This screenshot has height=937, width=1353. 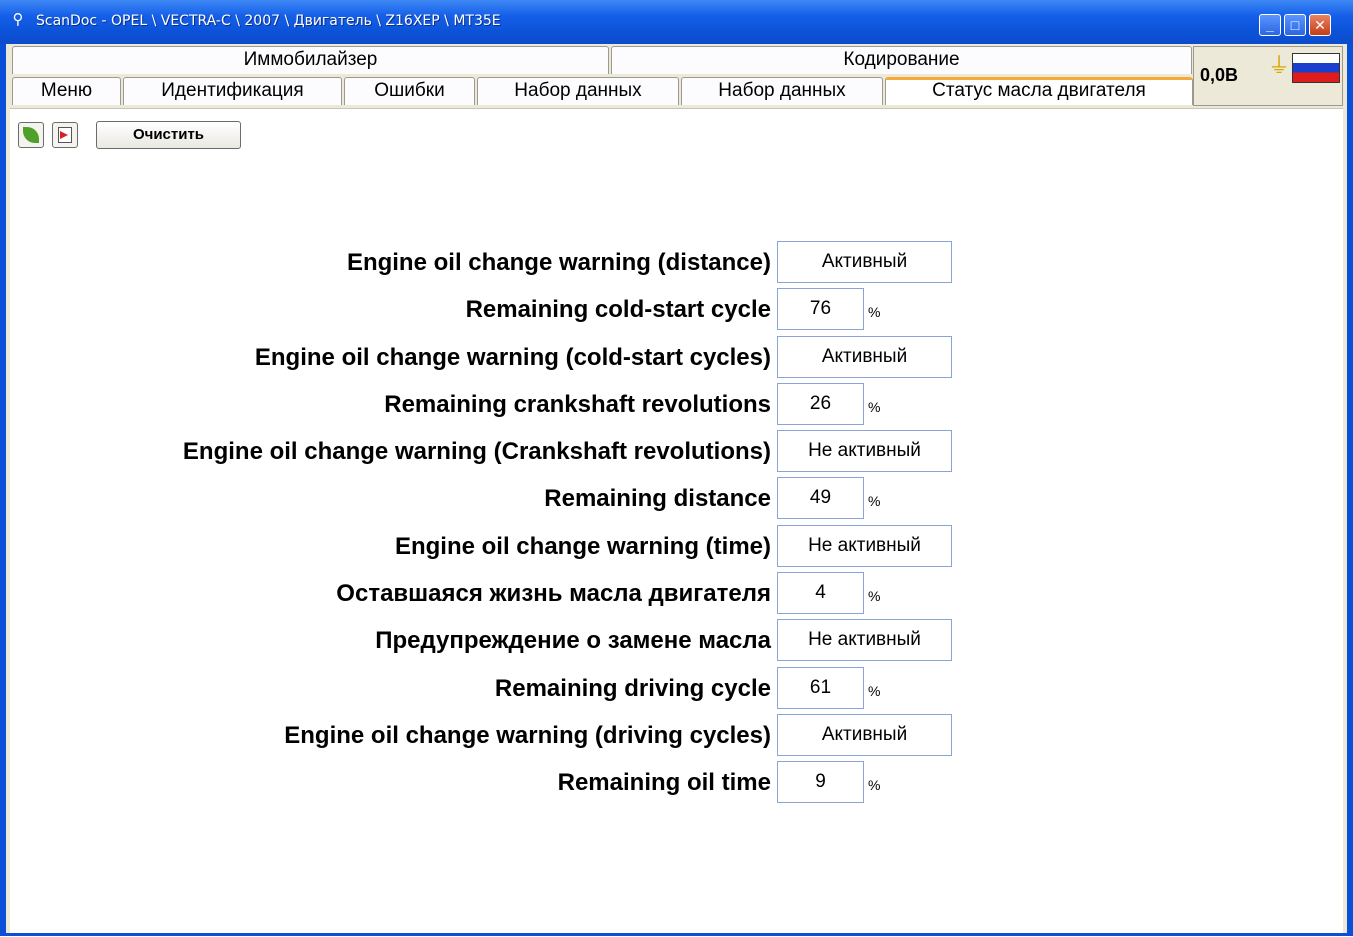 I want to click on minimize-icon: _, so click(x=1270, y=25).